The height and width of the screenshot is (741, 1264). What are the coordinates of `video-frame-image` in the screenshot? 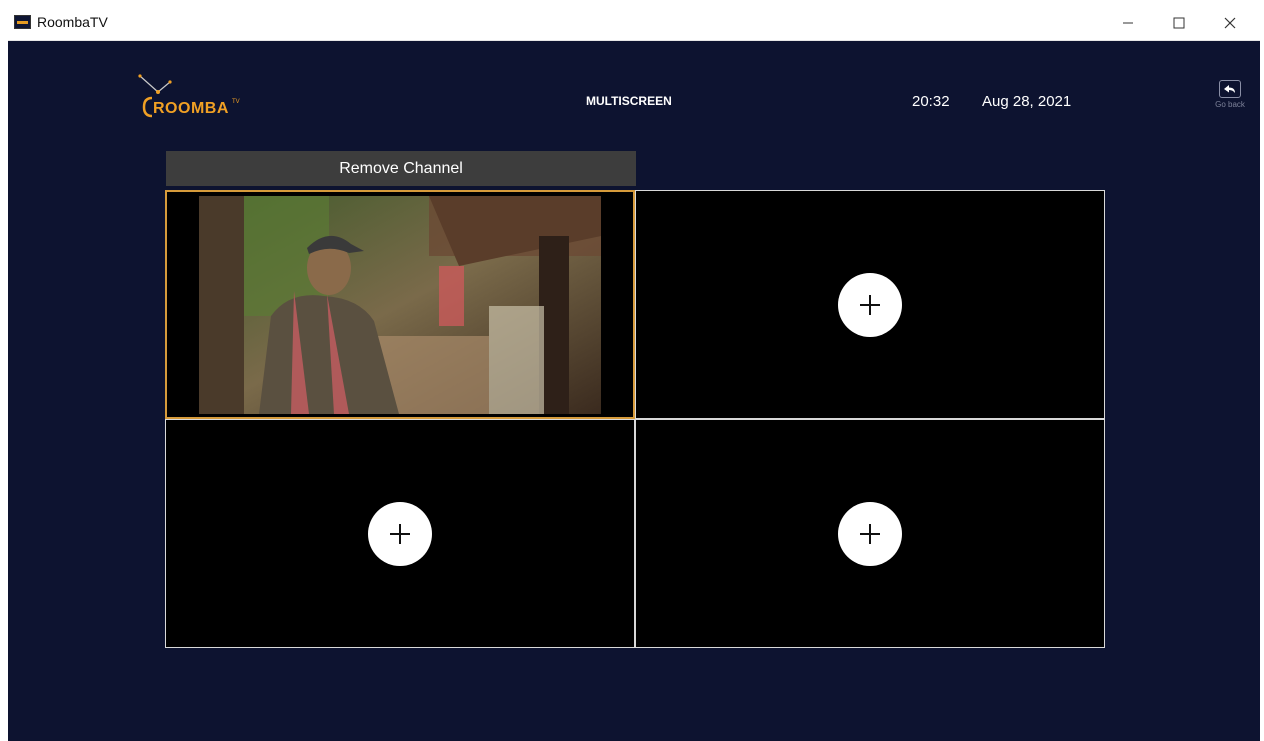 It's located at (400, 305).